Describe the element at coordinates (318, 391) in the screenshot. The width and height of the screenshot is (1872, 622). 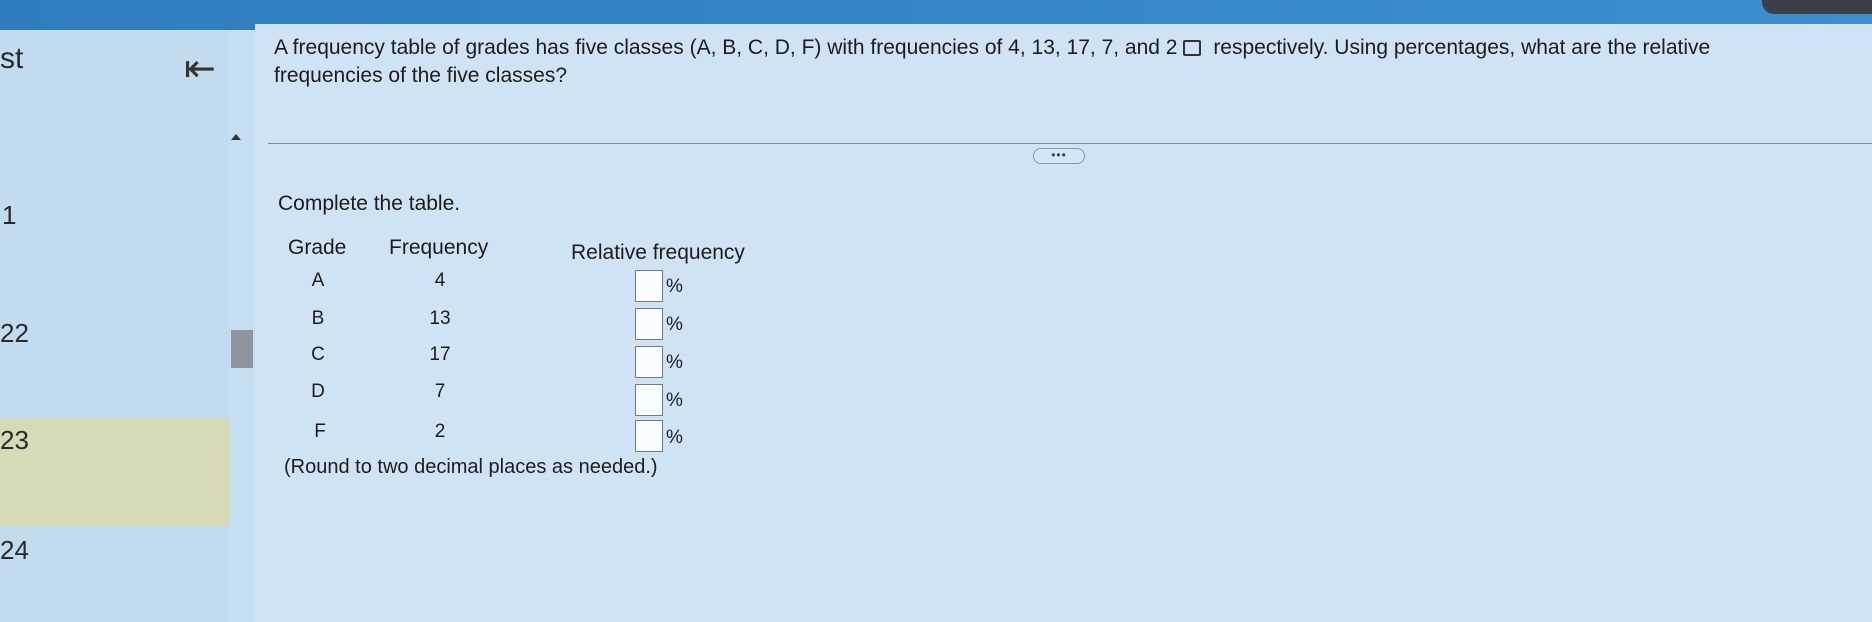
I see `grade-cell: D` at that location.